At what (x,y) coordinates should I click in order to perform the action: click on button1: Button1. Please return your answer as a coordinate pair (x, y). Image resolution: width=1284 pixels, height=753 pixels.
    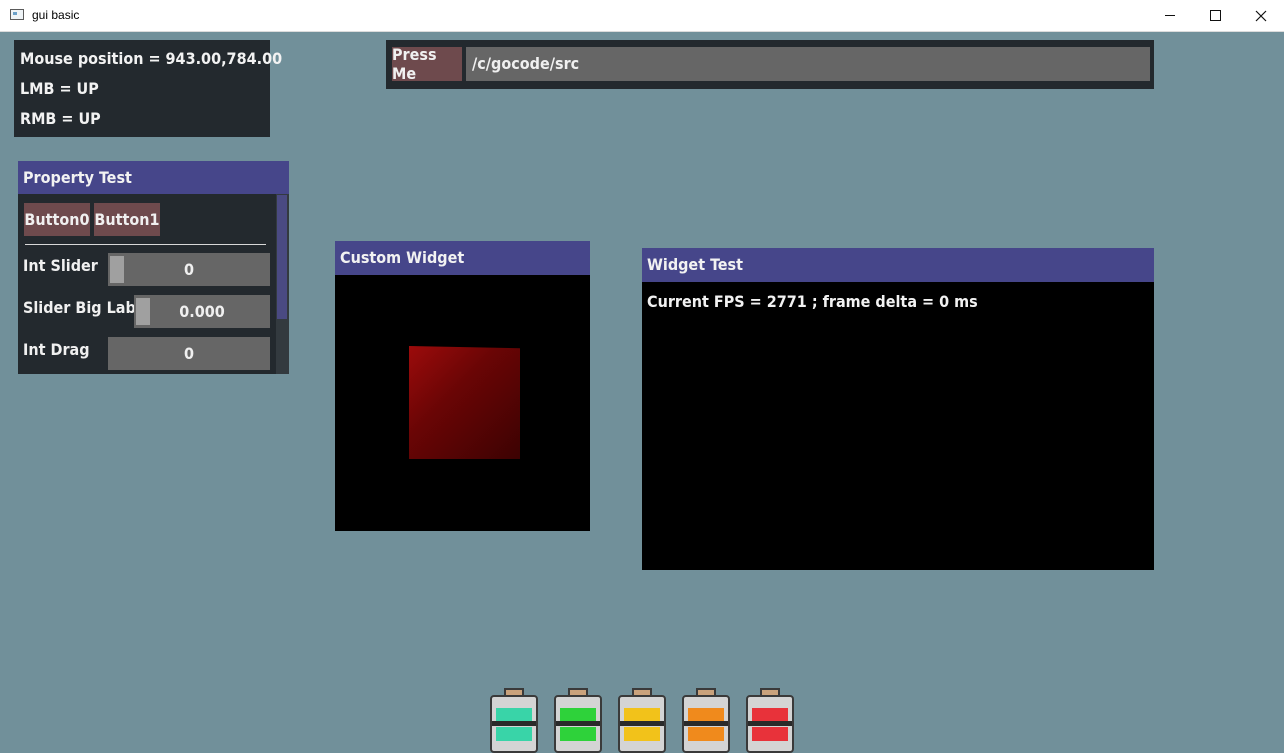
    Looking at the image, I should click on (127, 219).